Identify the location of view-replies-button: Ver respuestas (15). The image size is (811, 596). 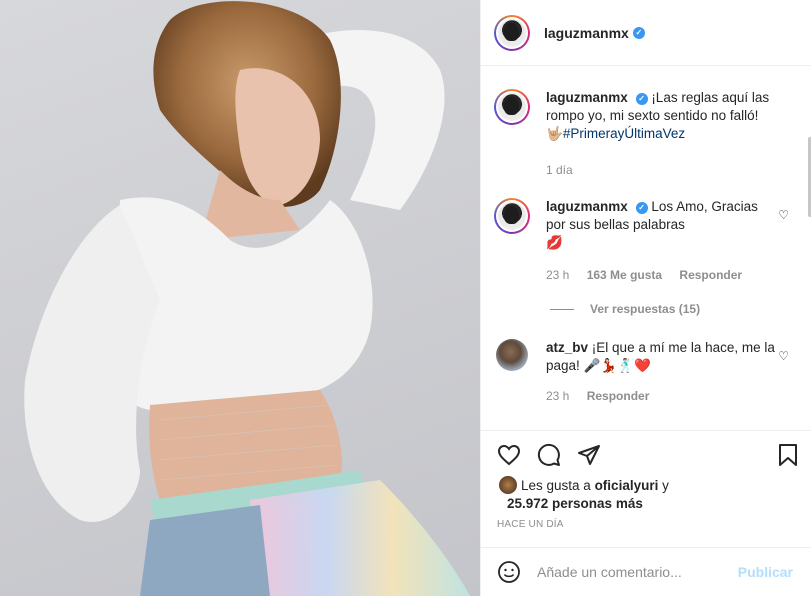
(625, 309).